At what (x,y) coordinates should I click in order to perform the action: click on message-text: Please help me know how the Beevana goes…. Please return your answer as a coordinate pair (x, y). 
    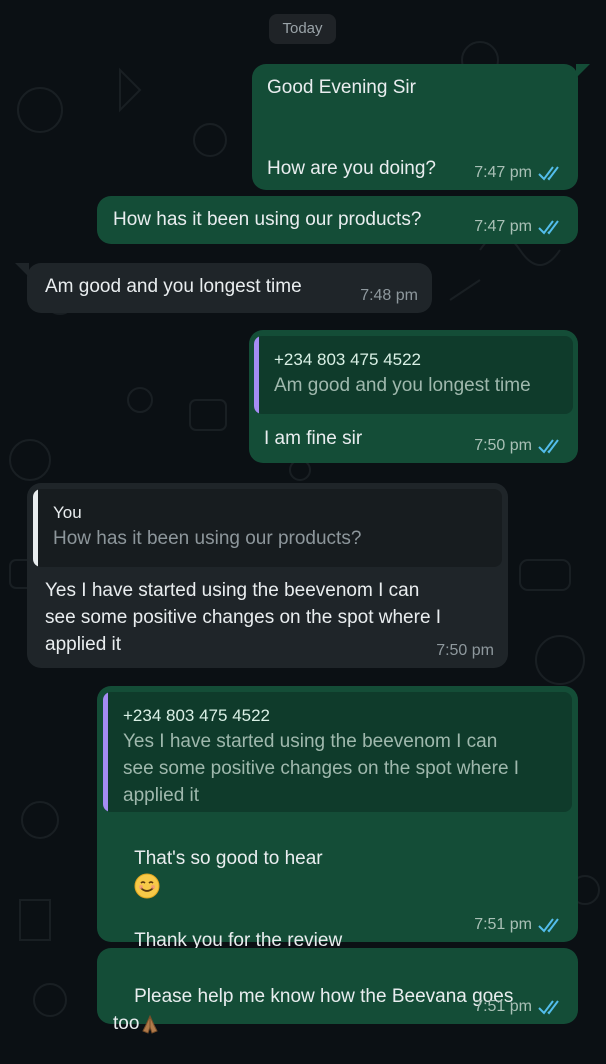
    Looking at the image, I should click on (313, 1010).